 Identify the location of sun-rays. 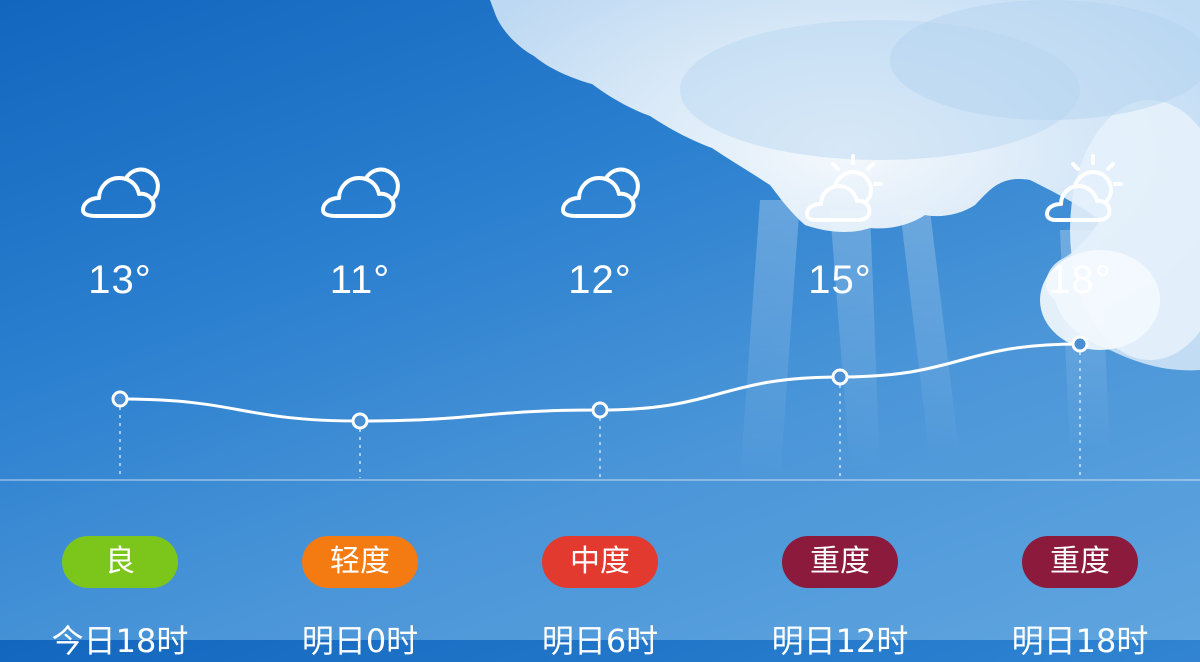
(925, 340).